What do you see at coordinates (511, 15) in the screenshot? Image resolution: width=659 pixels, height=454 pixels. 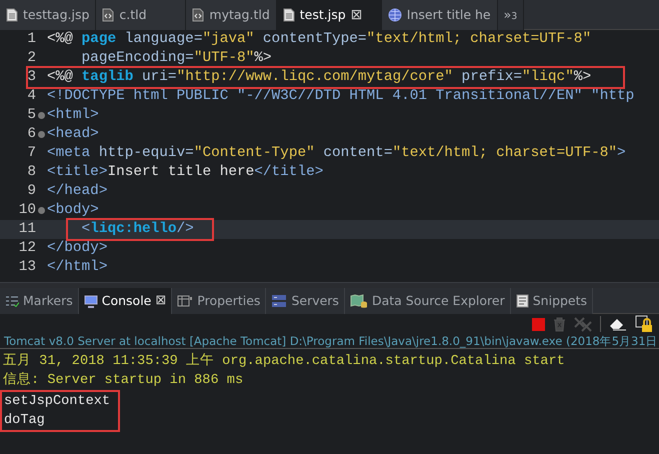 I see `tab-overflow-button: »$_{3}$` at bounding box center [511, 15].